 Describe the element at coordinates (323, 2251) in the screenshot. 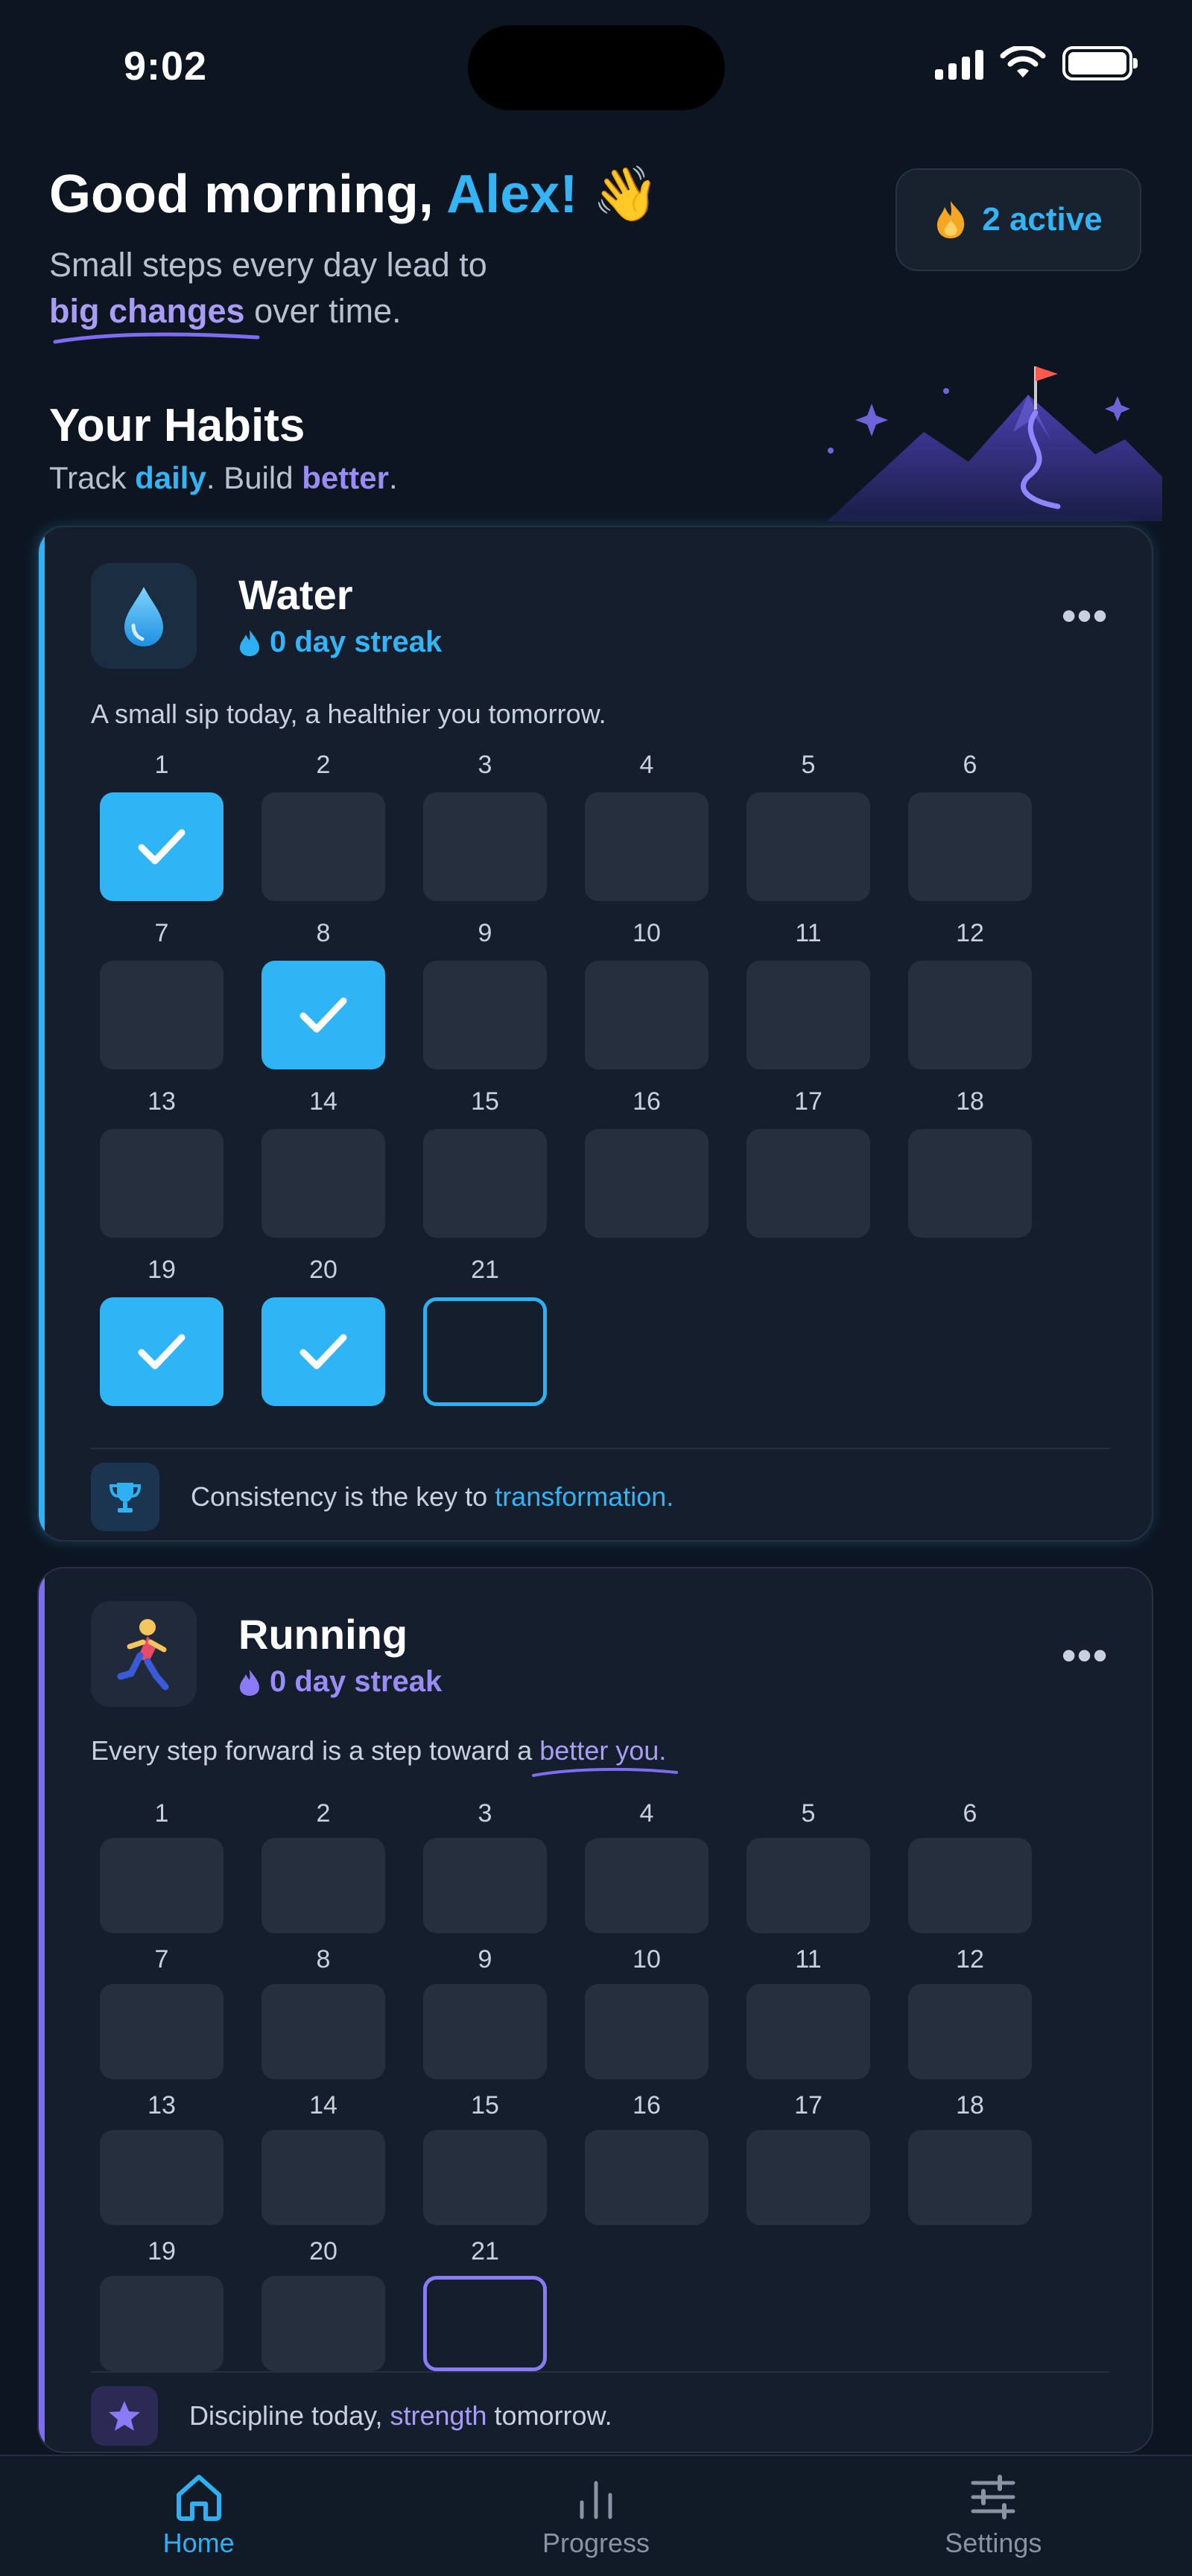

I see `day-number: 20` at that location.